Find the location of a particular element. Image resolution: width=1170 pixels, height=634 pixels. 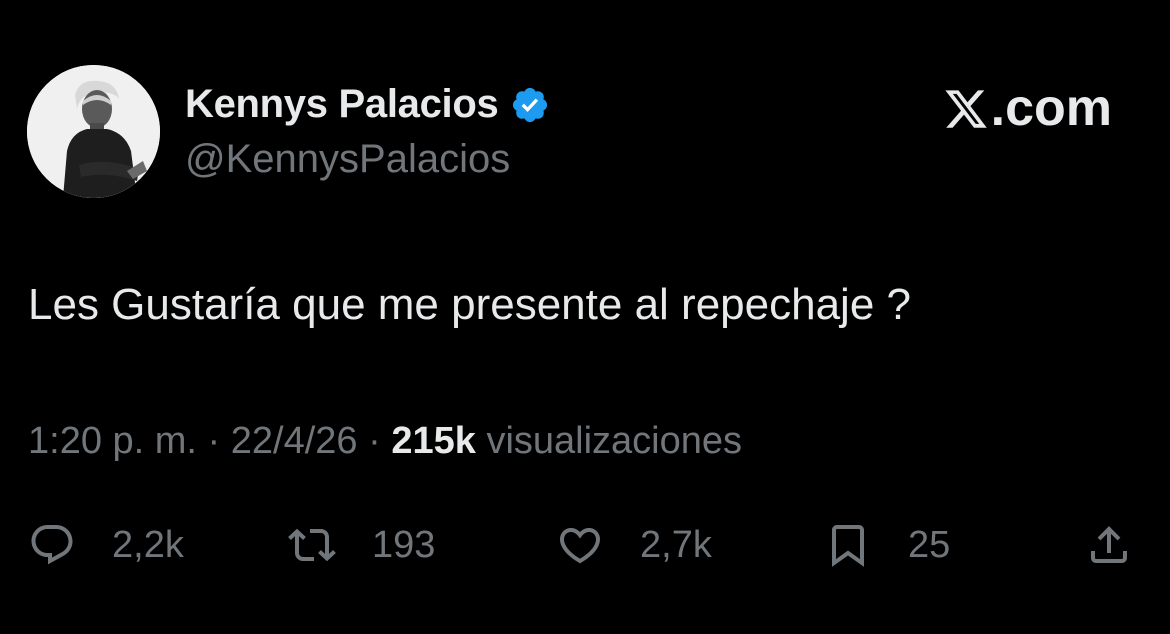

x-logo-icon is located at coordinates (966, 108).